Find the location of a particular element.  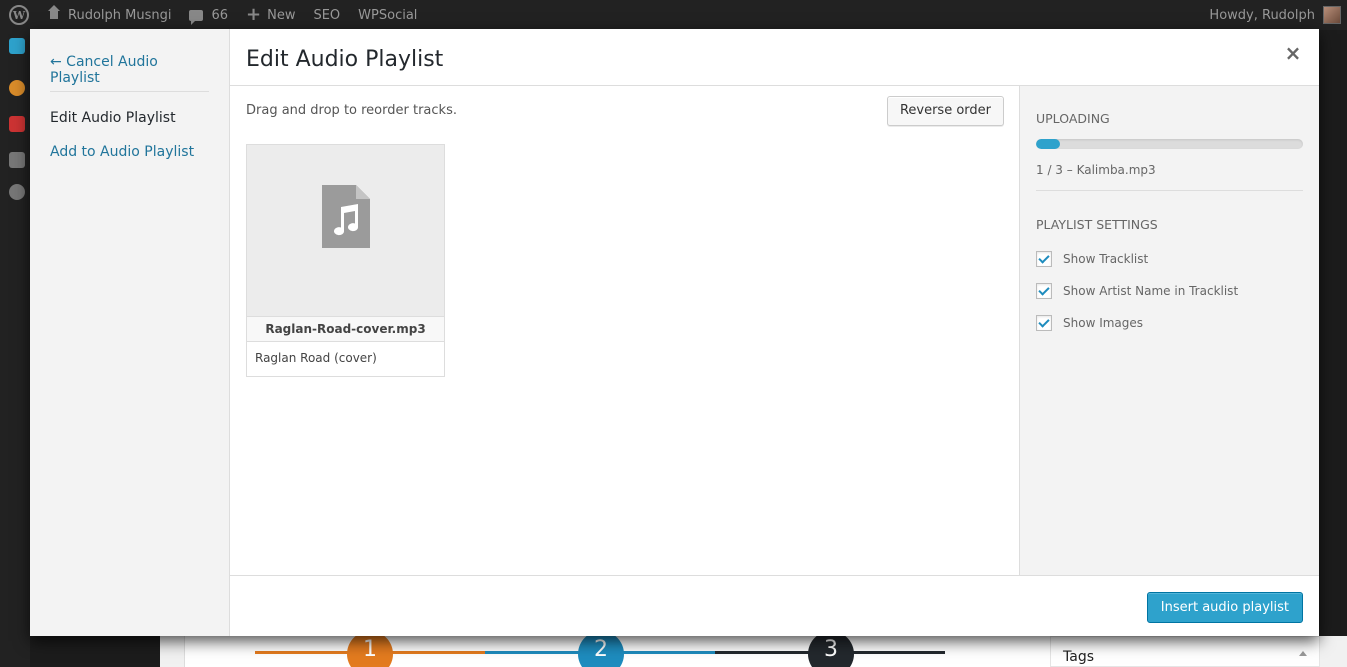

new-label: New is located at coordinates (281, 15).